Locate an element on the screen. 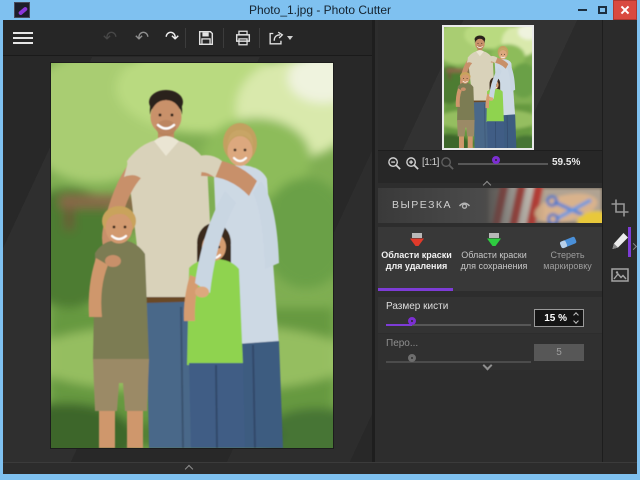 The width and height of the screenshot is (640, 480). share-icon is located at coordinates (280, 38).